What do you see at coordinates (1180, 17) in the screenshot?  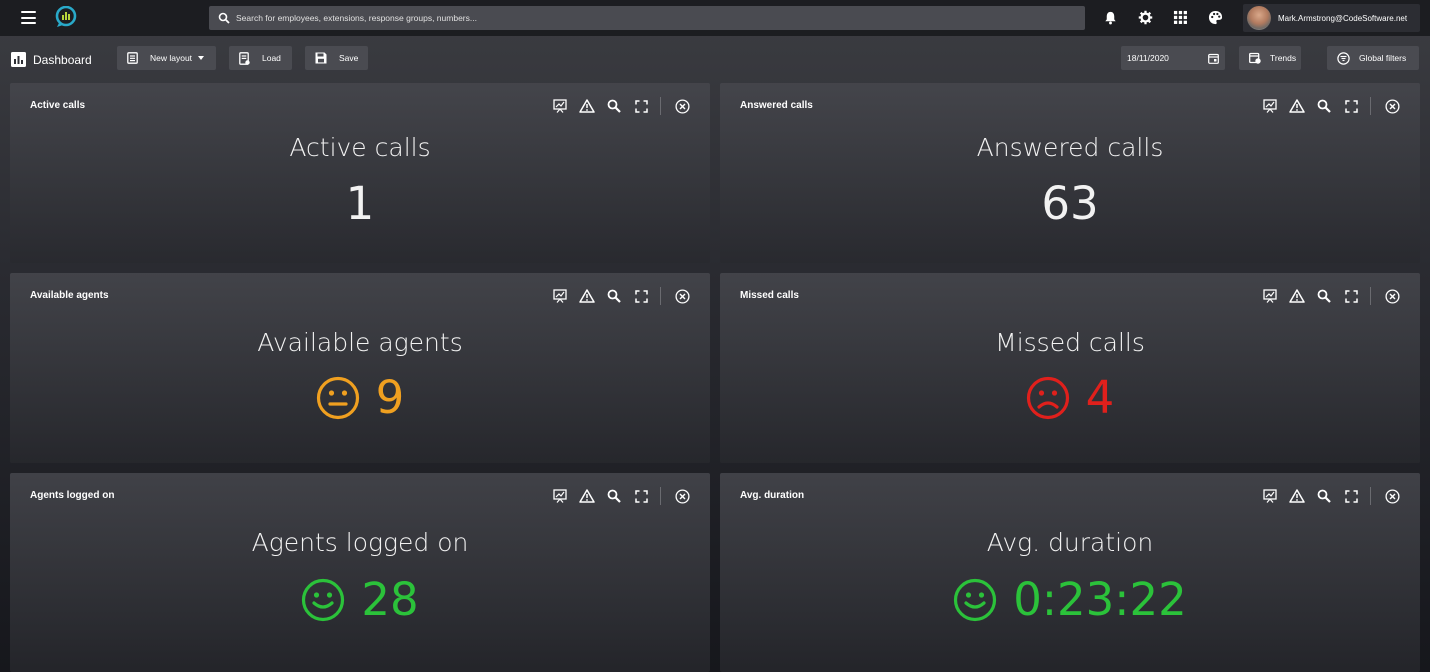 I see `apps-grid-icon` at bounding box center [1180, 17].